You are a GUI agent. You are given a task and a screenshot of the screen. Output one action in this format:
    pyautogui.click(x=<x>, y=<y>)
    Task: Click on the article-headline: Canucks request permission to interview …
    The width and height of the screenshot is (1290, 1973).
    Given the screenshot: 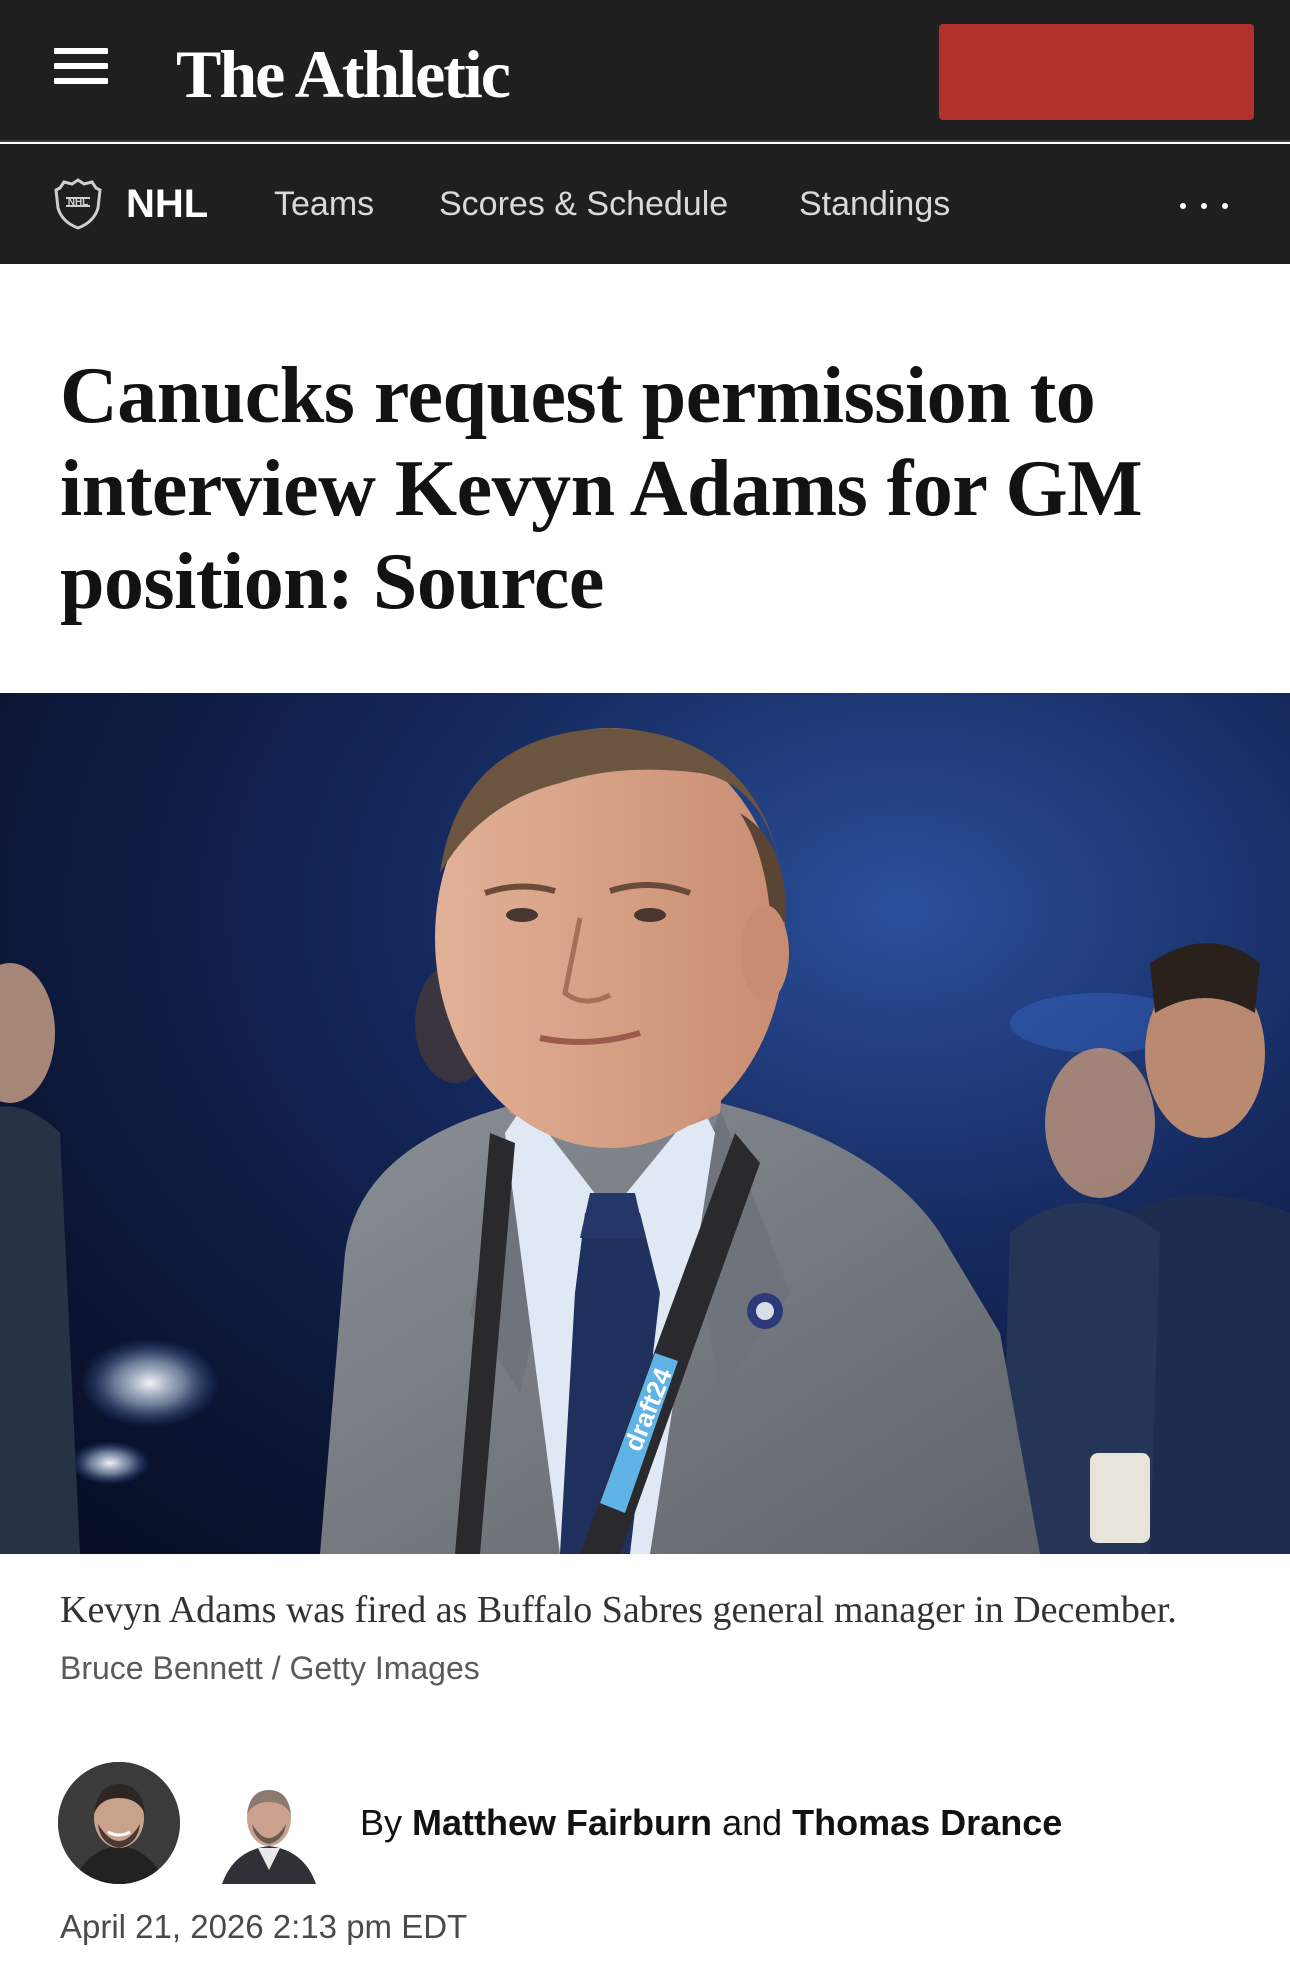 What is the action you would take?
    pyautogui.click(x=601, y=489)
    